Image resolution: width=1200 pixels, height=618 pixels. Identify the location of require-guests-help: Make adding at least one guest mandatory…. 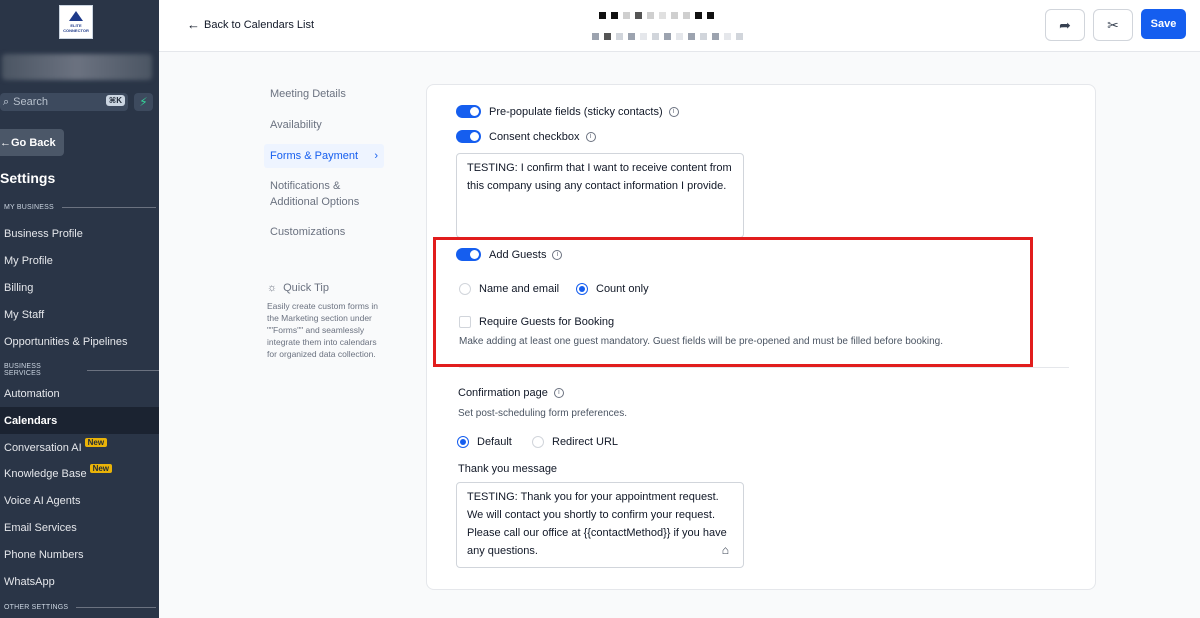
(701, 341).